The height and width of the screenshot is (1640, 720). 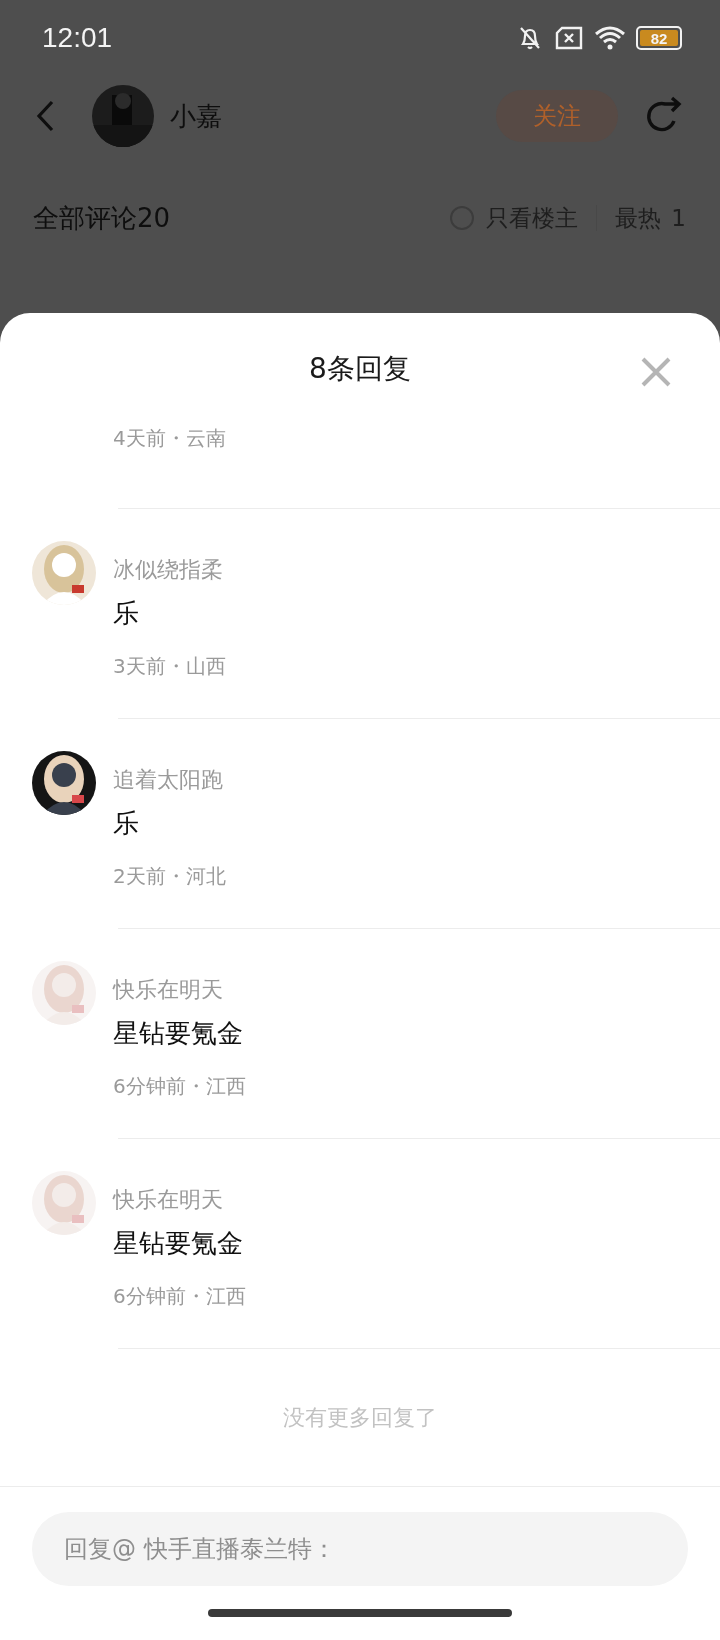 I want to click on follow-button: 关注, so click(x=557, y=116).